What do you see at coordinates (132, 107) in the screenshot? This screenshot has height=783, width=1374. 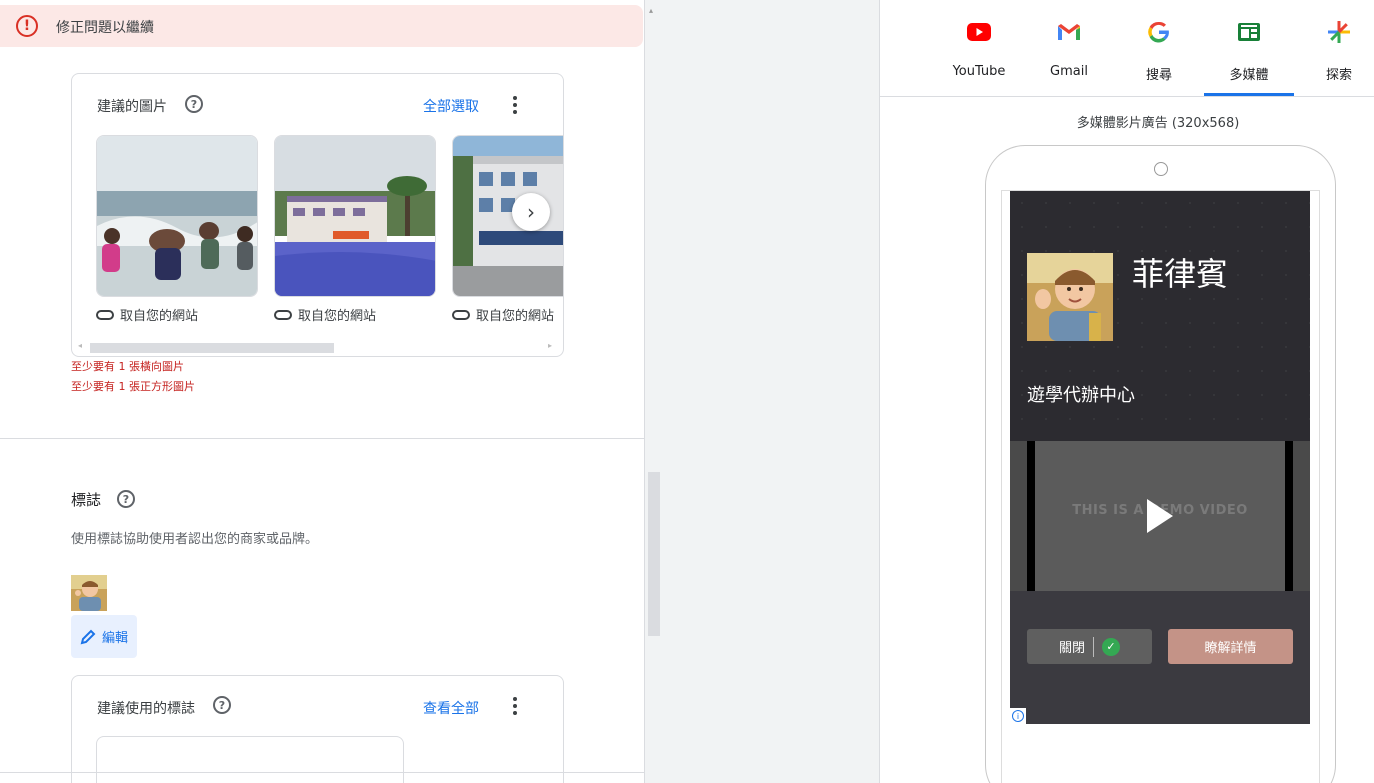 I see `suggested-images-title: 建議的圖片` at bounding box center [132, 107].